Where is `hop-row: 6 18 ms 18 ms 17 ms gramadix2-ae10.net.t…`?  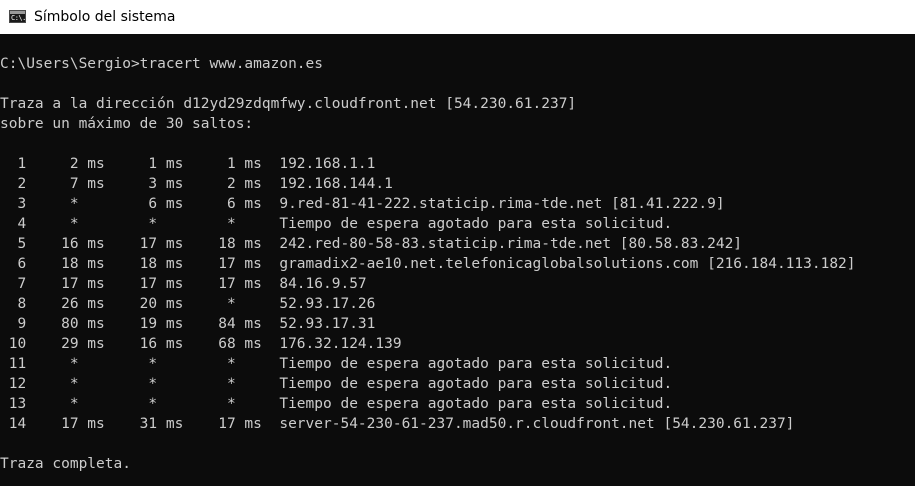 hop-row: 6 18 ms 18 ms 17 ms gramadix2-ae10.net.t… is located at coordinates (428, 264).